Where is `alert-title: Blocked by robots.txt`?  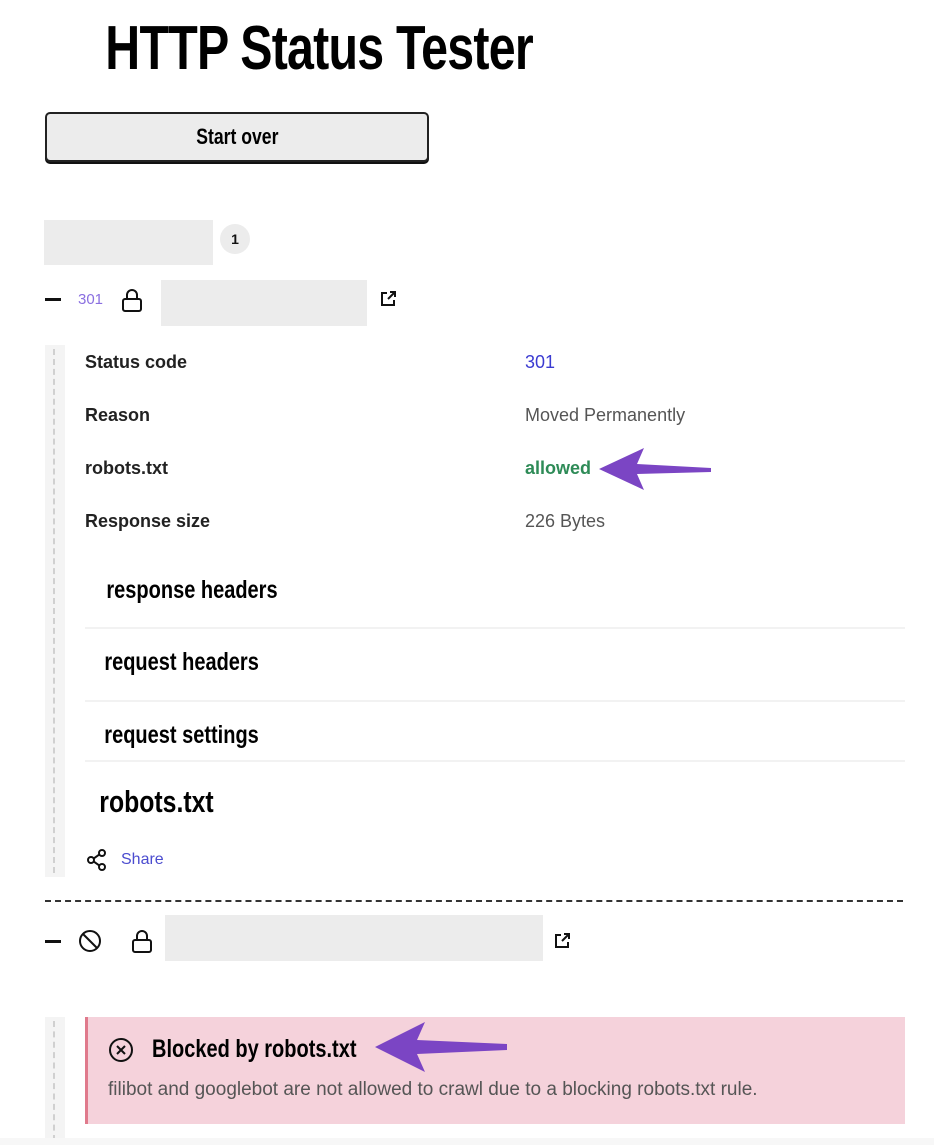
alert-title: Blocked by robots.txt is located at coordinates (254, 1049).